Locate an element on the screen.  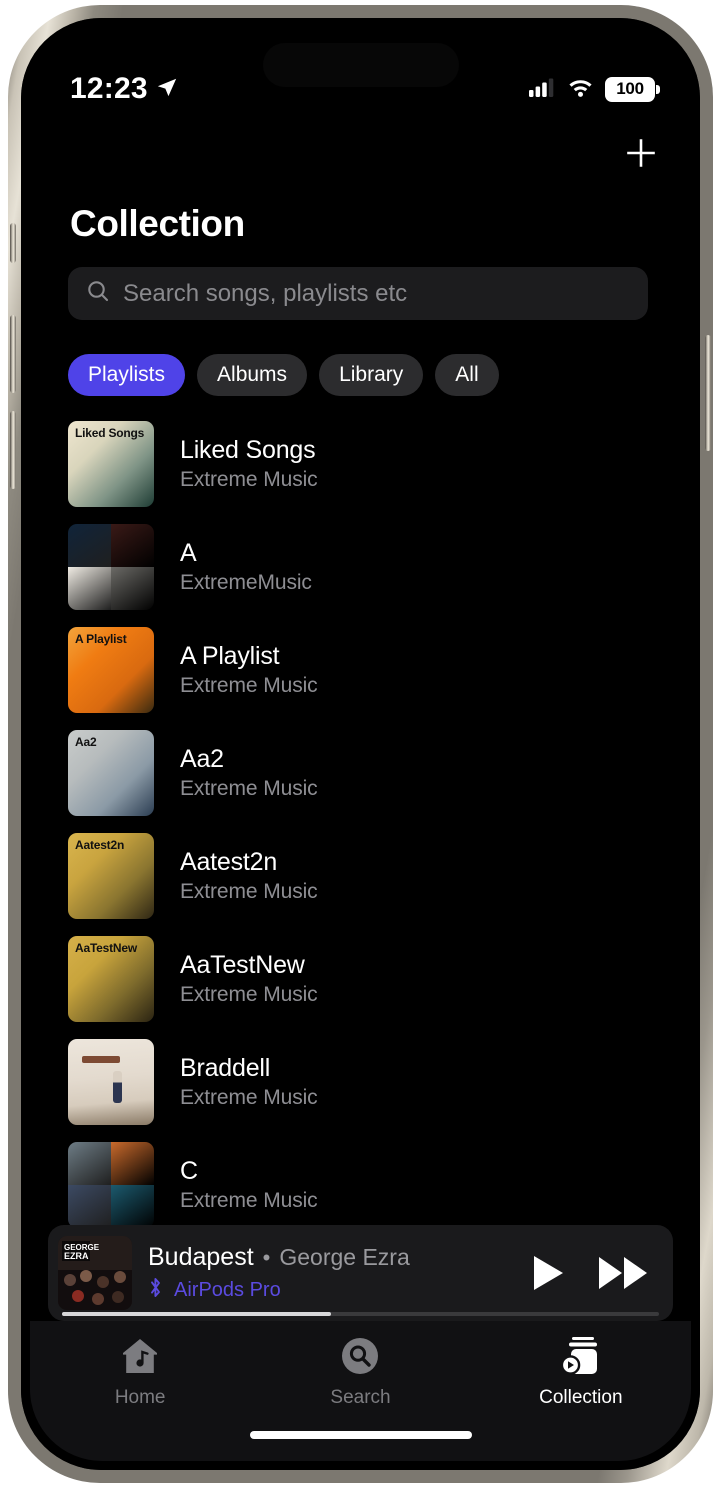
svg-text: EZRA is located at coordinates (76, 1256).